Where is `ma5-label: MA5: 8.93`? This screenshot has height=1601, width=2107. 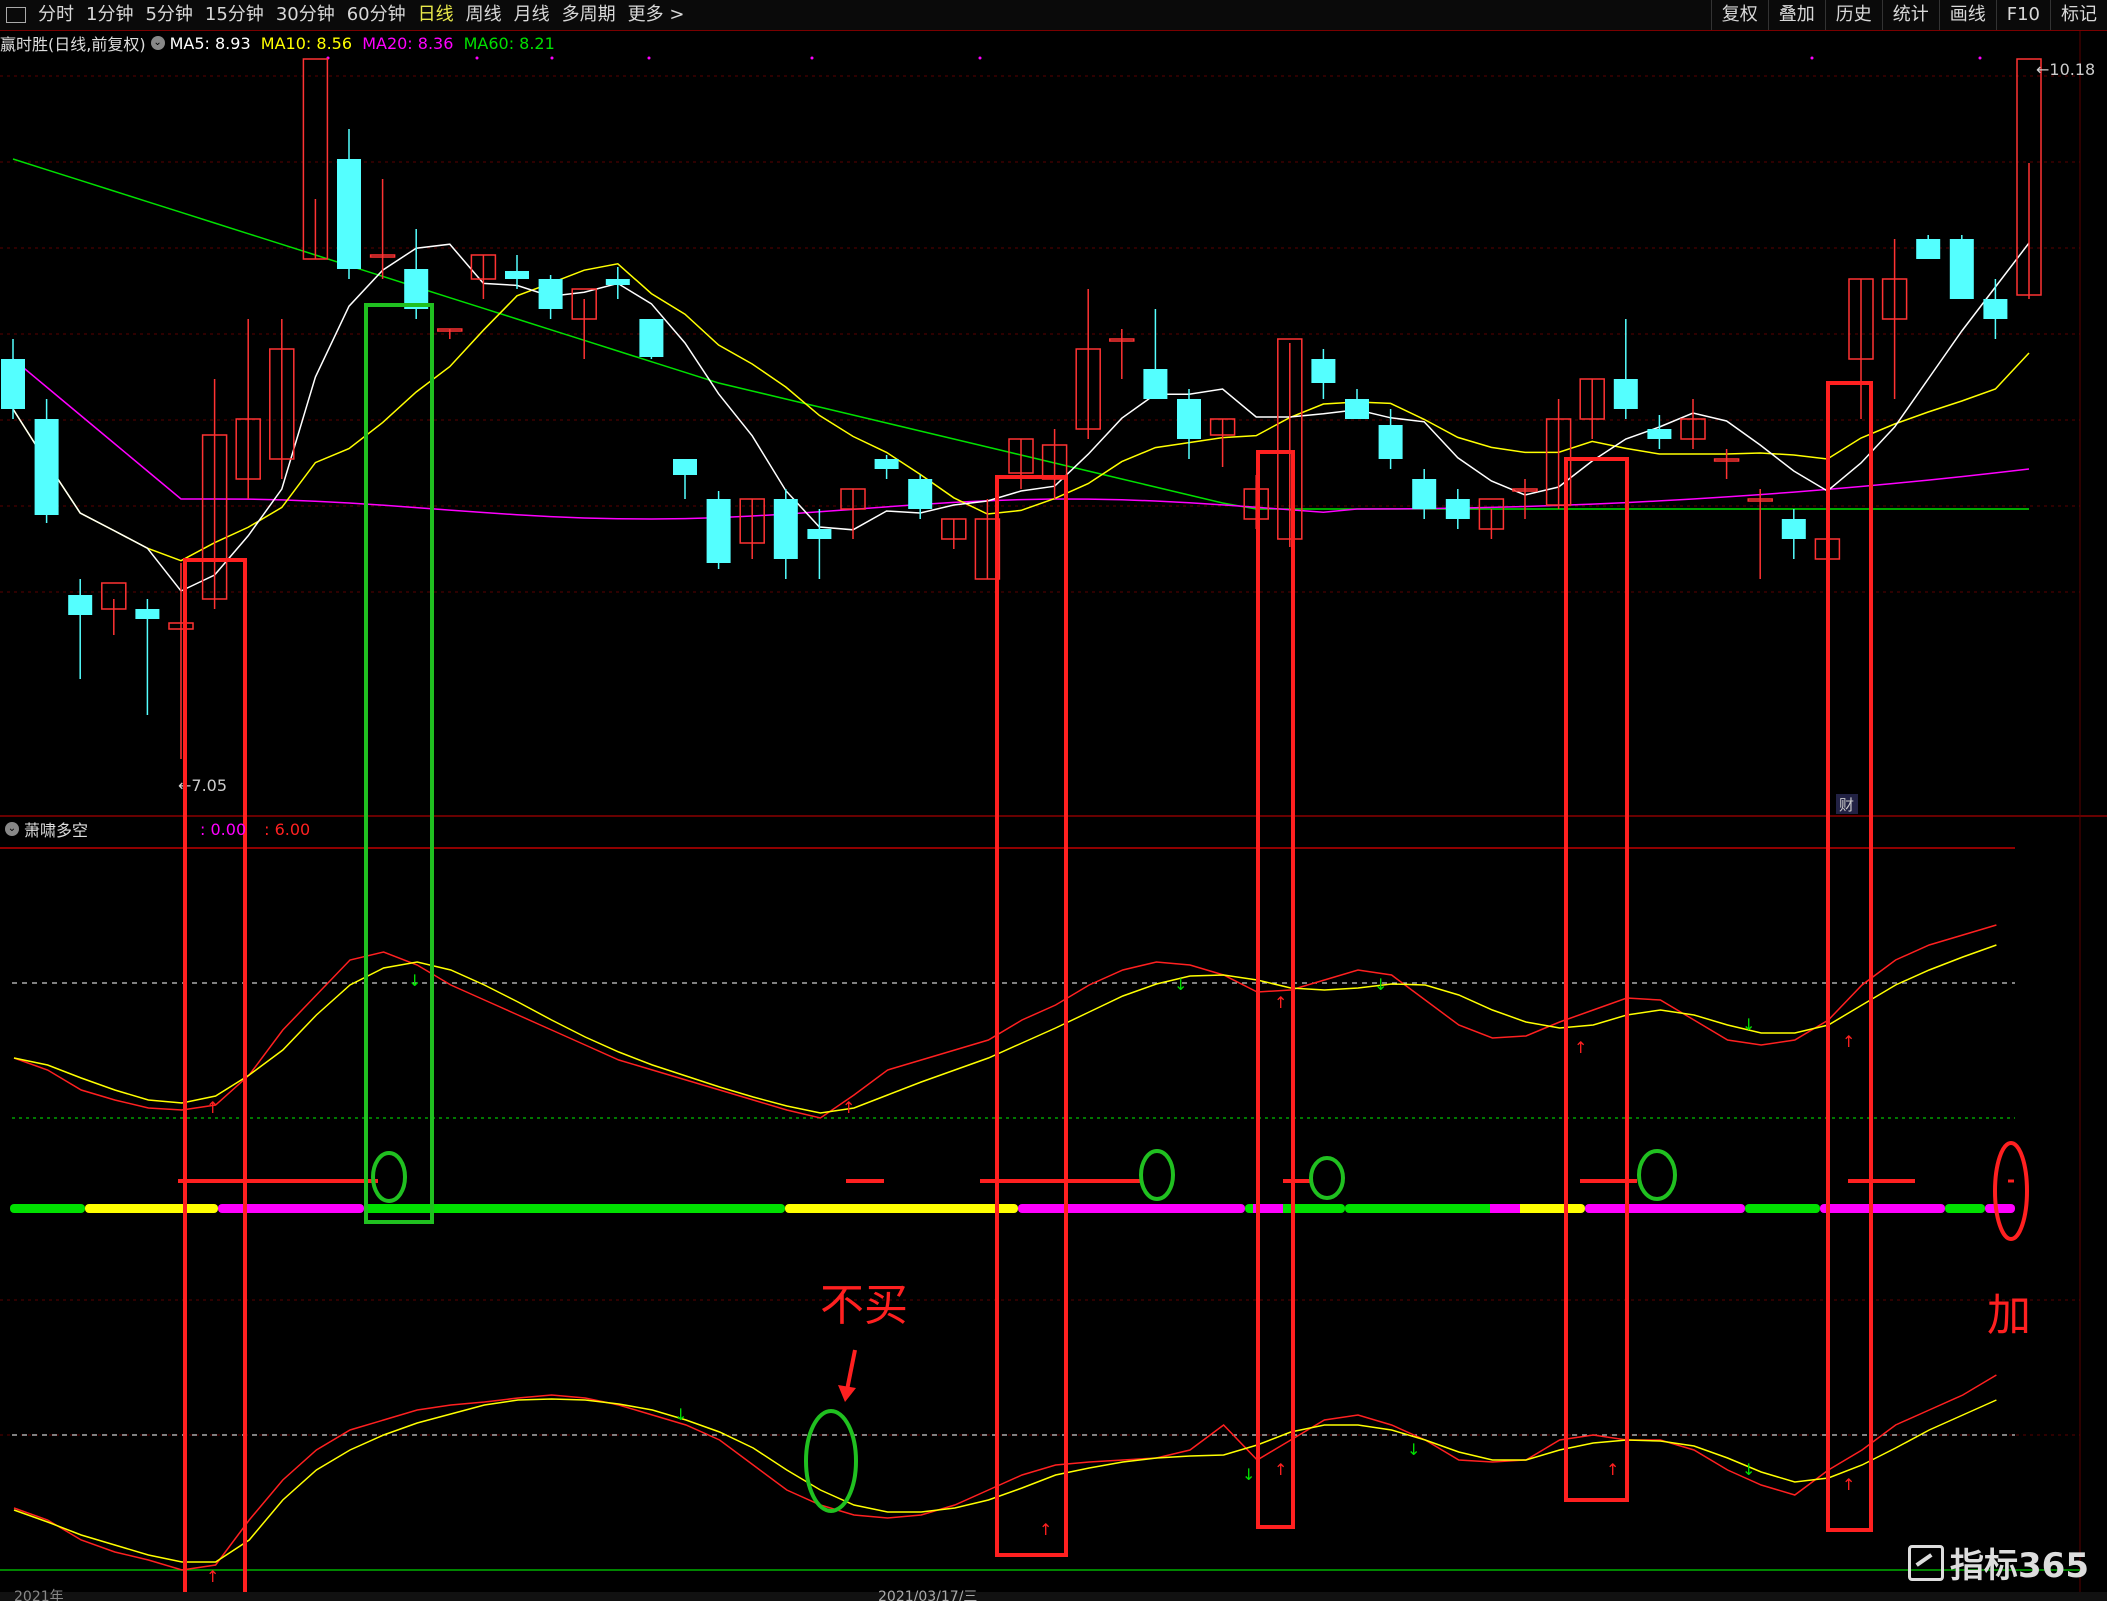
ma5-label: MA5: 8.93 is located at coordinates (210, 43).